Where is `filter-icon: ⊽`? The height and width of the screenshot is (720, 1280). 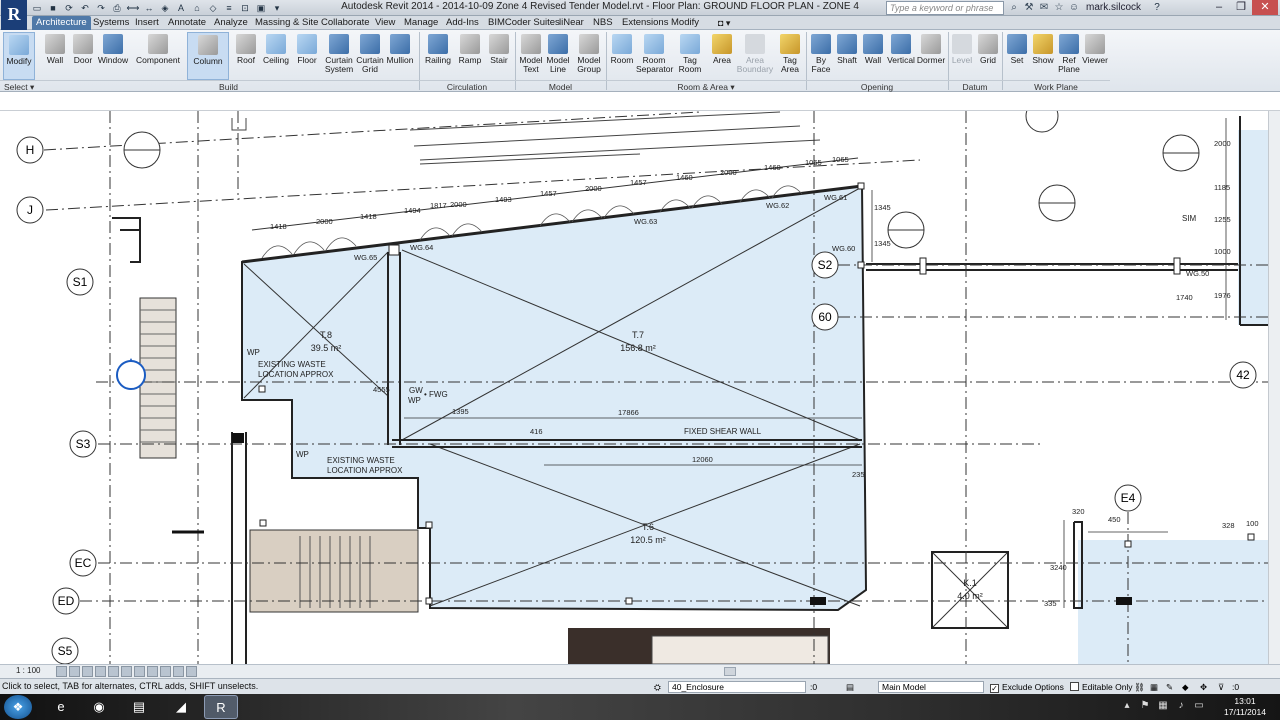
filter-icon: ⊽ is located at coordinates (1221, 687).